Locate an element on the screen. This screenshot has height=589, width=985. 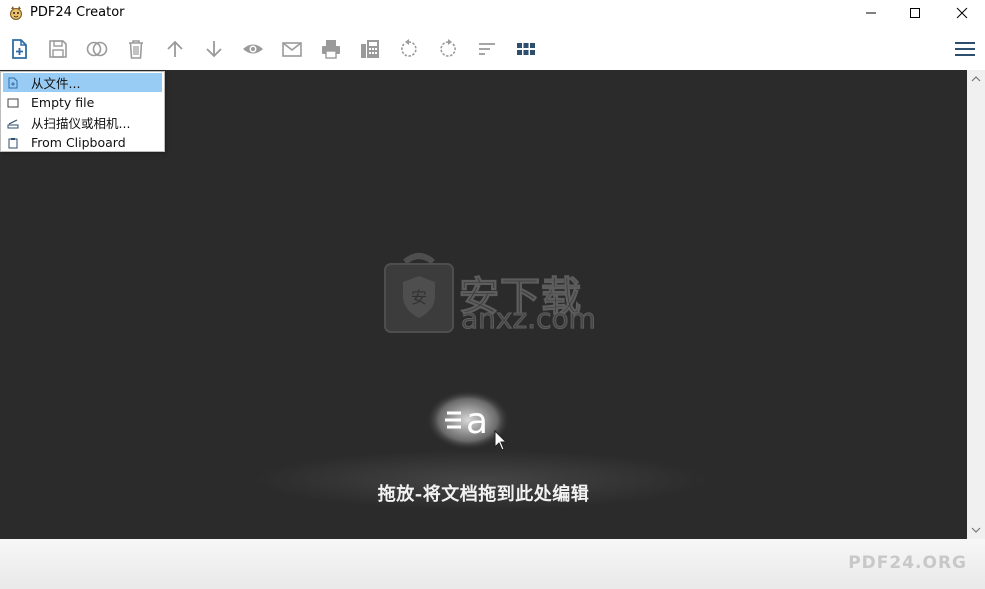
menu-item-label: Empty file is located at coordinates (63, 102).